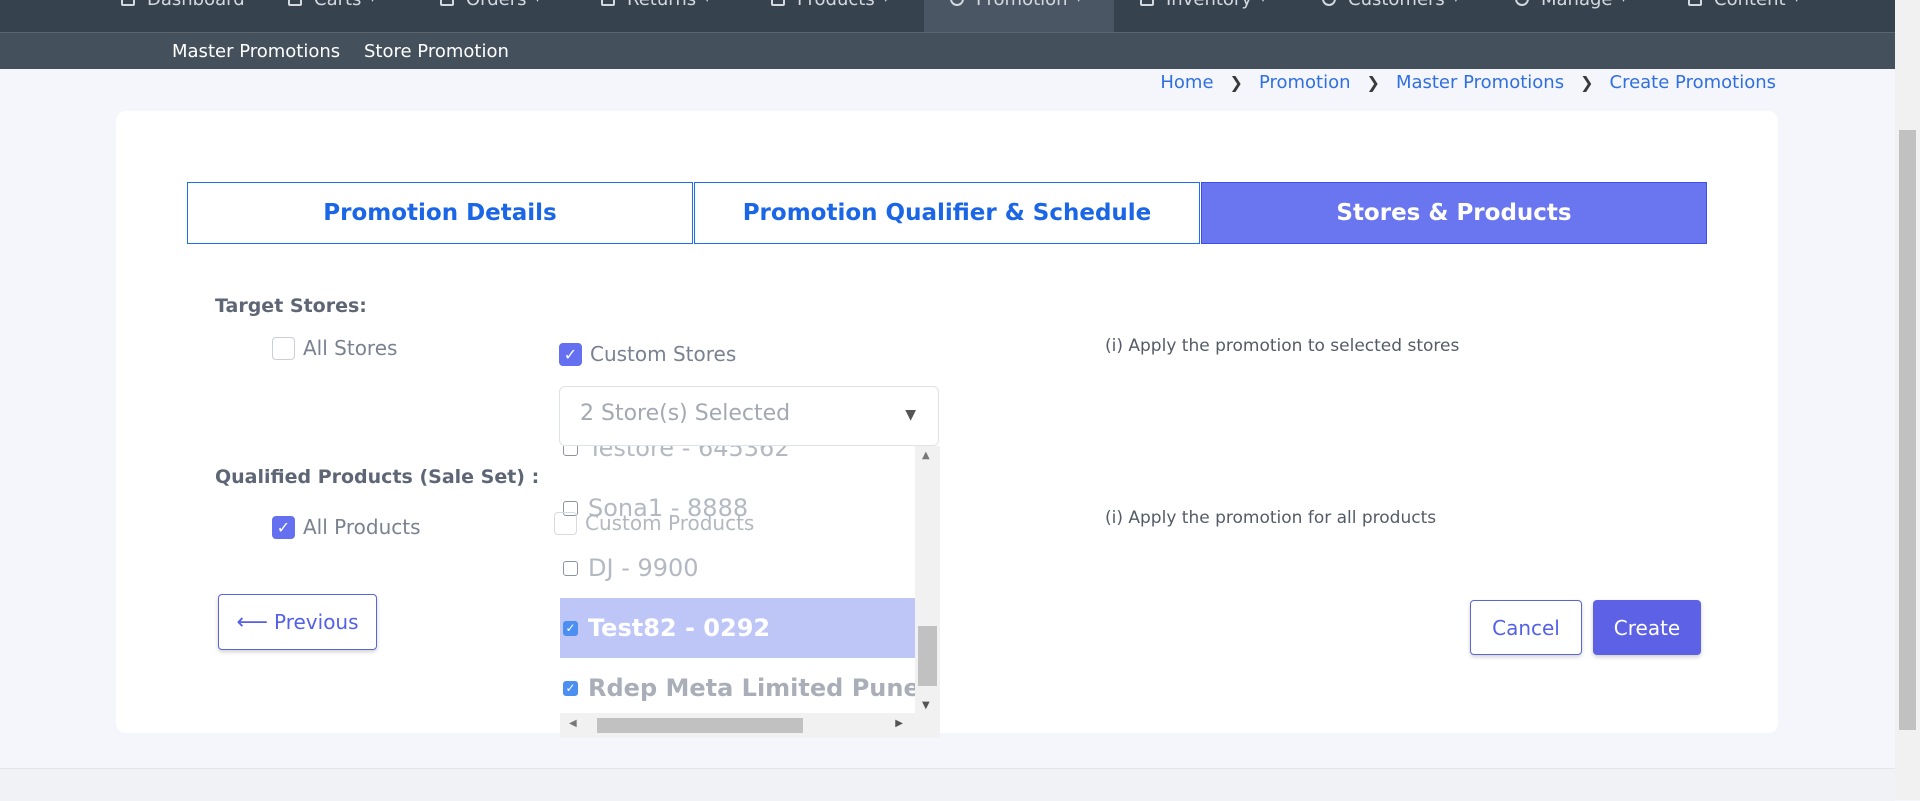 This screenshot has width=1920, height=801. What do you see at coordinates (737, 568) in the screenshot?
I see `store-option: DJ - 9900` at bounding box center [737, 568].